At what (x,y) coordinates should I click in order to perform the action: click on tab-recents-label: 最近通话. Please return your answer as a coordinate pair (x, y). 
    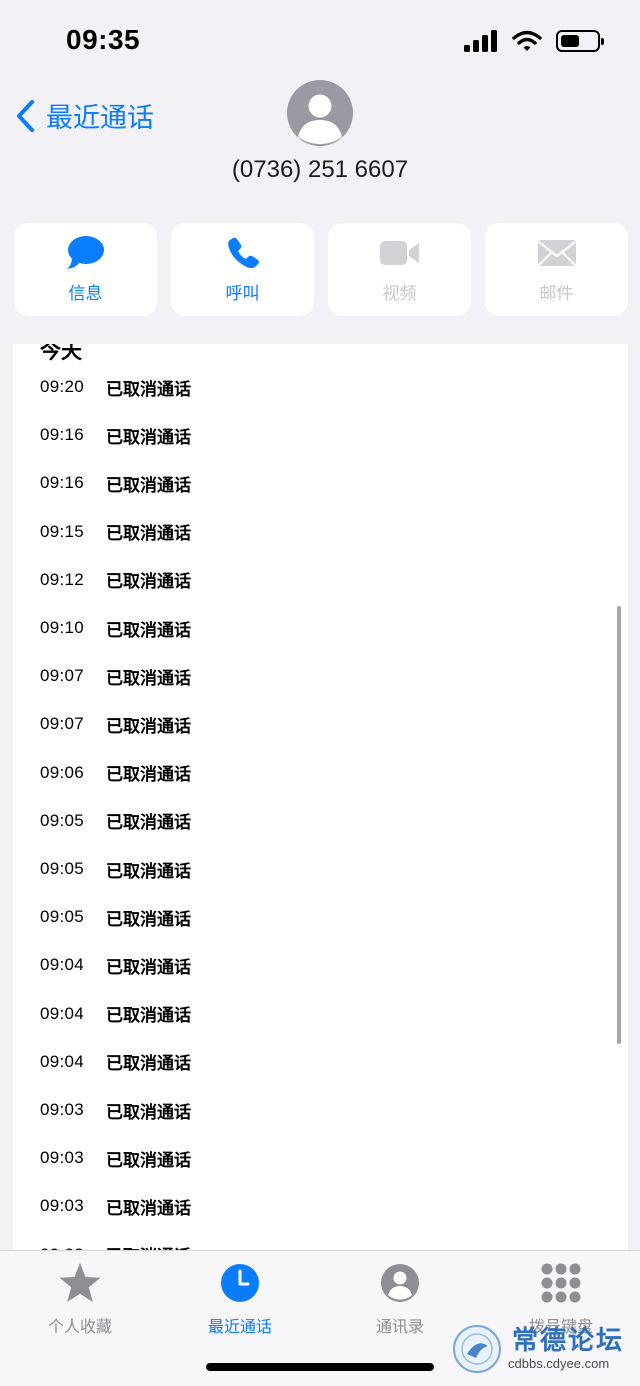
    Looking at the image, I should click on (239, 1327).